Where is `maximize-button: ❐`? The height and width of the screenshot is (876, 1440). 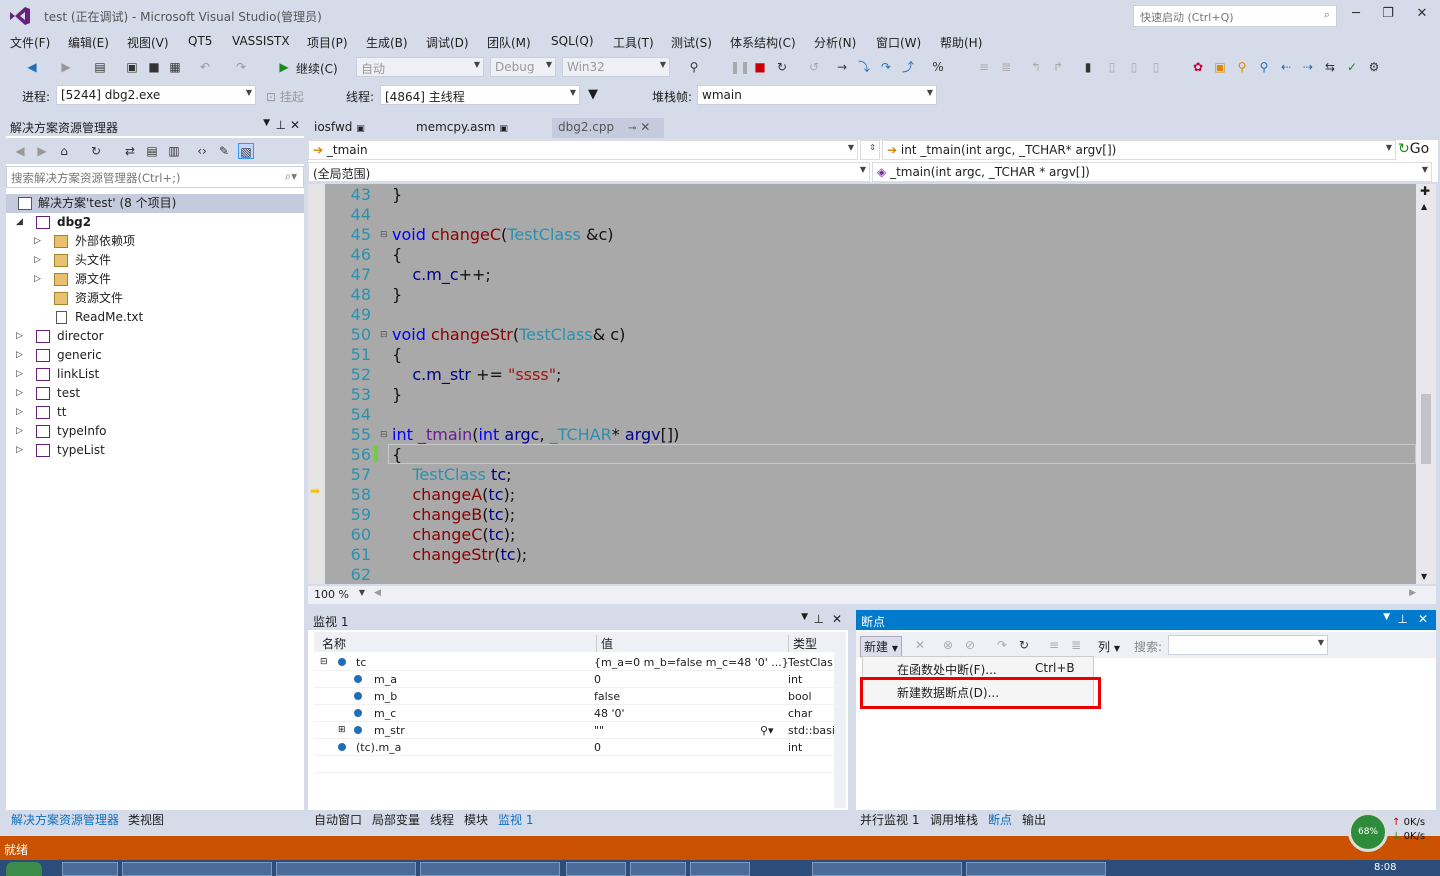 maximize-button: ❐ is located at coordinates (1388, 15).